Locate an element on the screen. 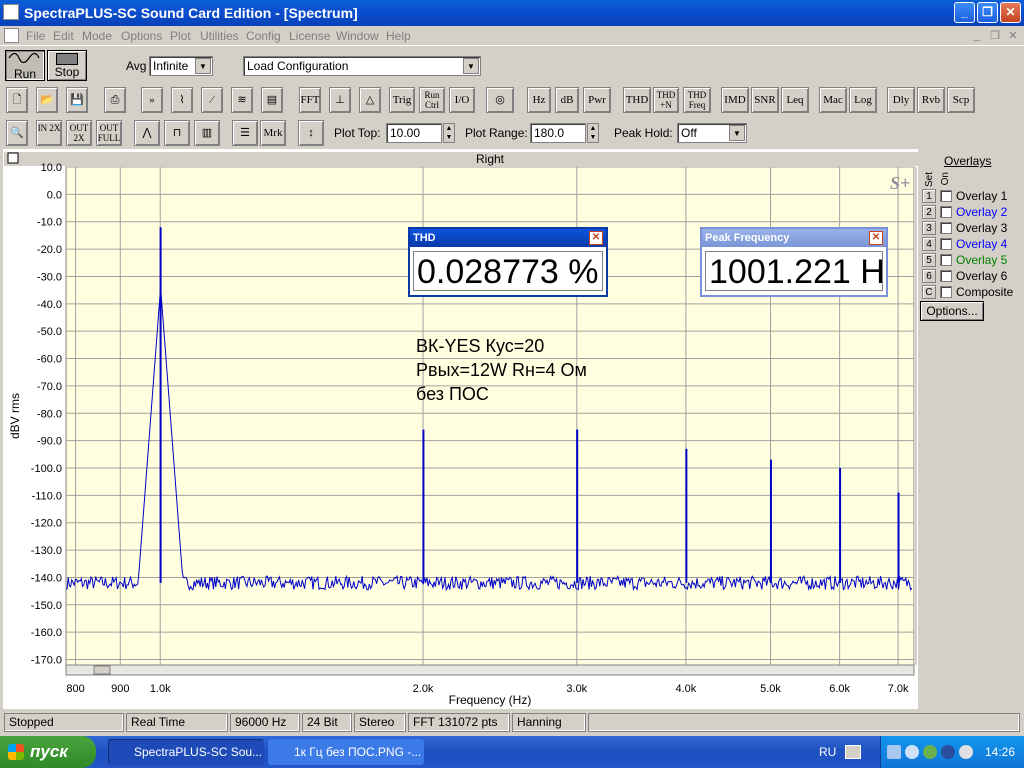 This screenshot has height=768, width=1024. peak-frequency-meter: Peak Frequency ✕ 1001.221 H is located at coordinates (794, 262).